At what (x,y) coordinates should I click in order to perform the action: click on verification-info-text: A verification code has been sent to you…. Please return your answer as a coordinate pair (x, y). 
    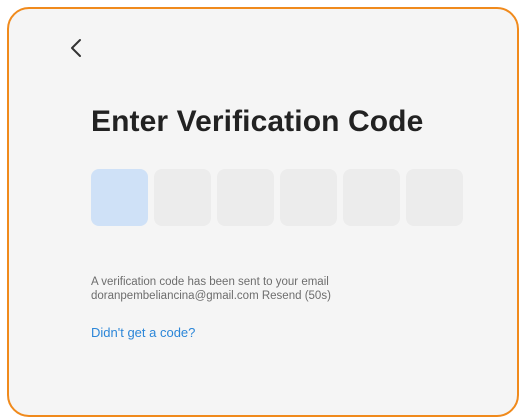
    Looking at the image, I should click on (211, 289).